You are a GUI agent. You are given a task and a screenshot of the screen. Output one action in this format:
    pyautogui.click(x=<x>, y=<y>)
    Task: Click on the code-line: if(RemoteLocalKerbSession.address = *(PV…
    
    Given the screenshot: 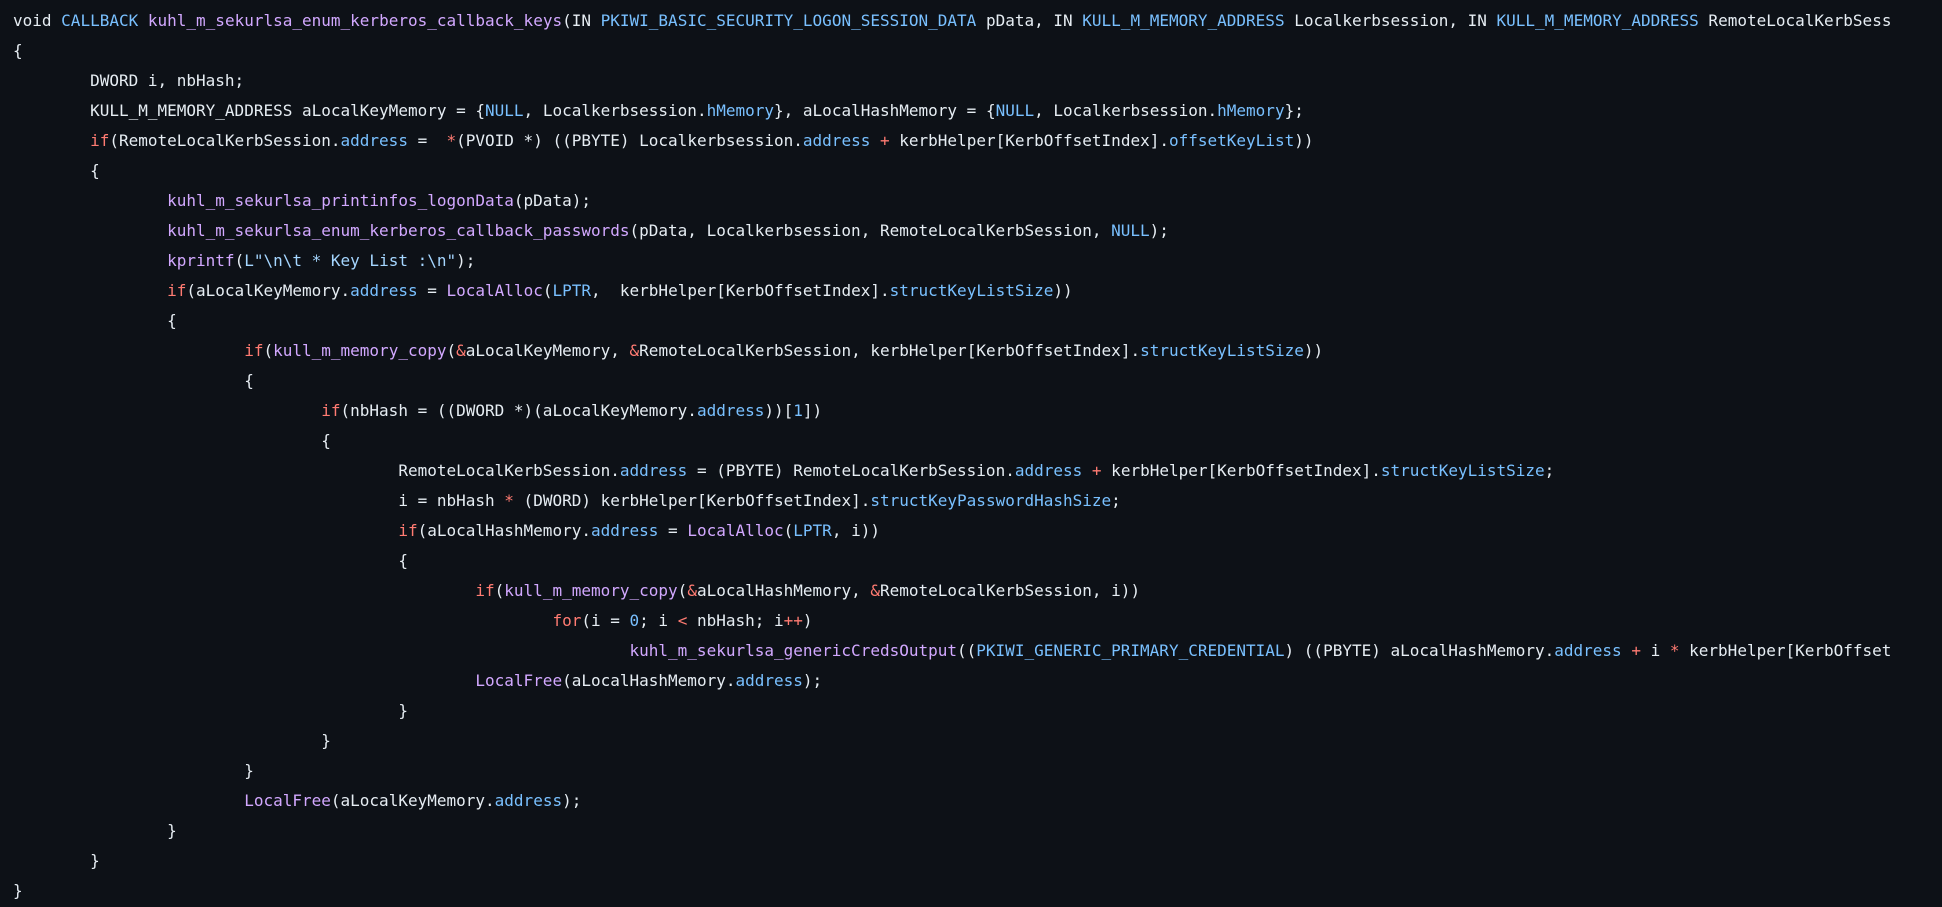 What is the action you would take?
    pyautogui.click(x=977, y=141)
    